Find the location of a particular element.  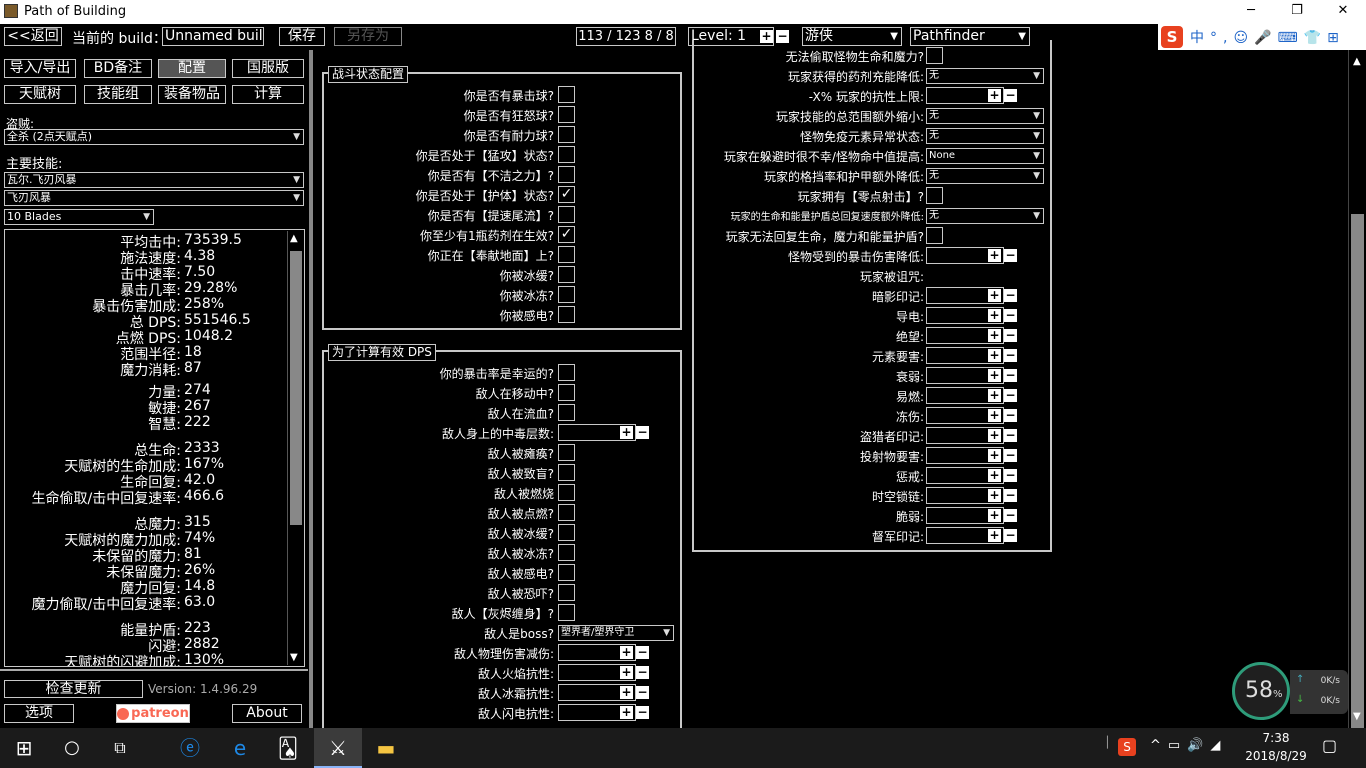

task-view-icon: ⧉ is located at coordinates (120, 748).